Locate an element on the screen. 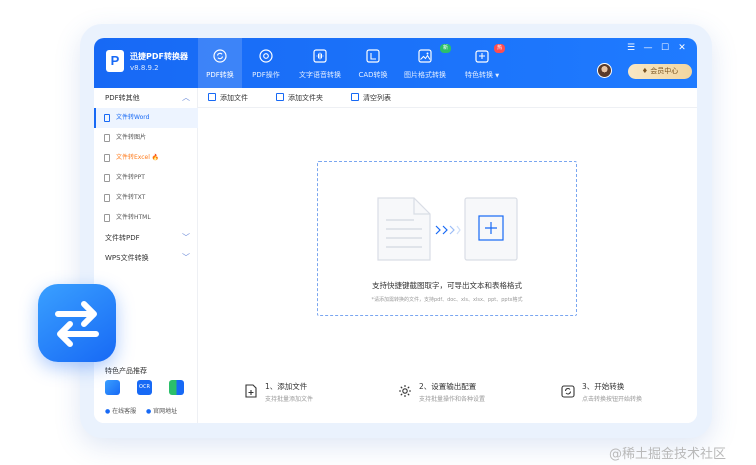 The height and width of the screenshot is (465, 756). settings-gear-icon is located at coordinates (405, 391).